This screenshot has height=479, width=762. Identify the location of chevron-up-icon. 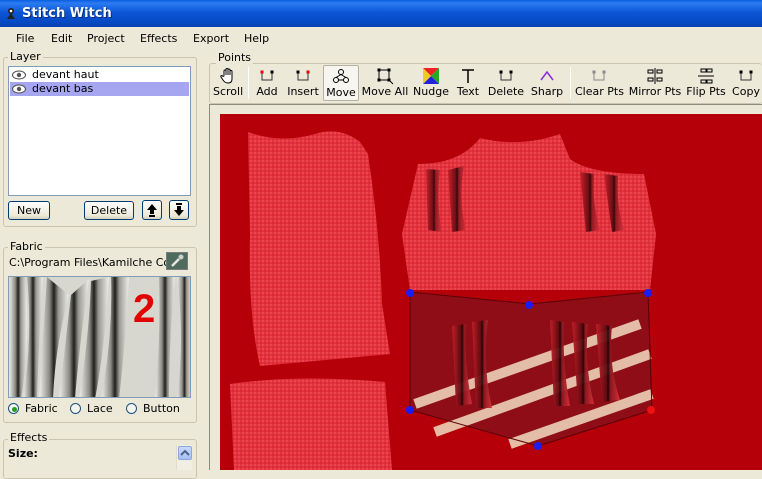
(185, 452).